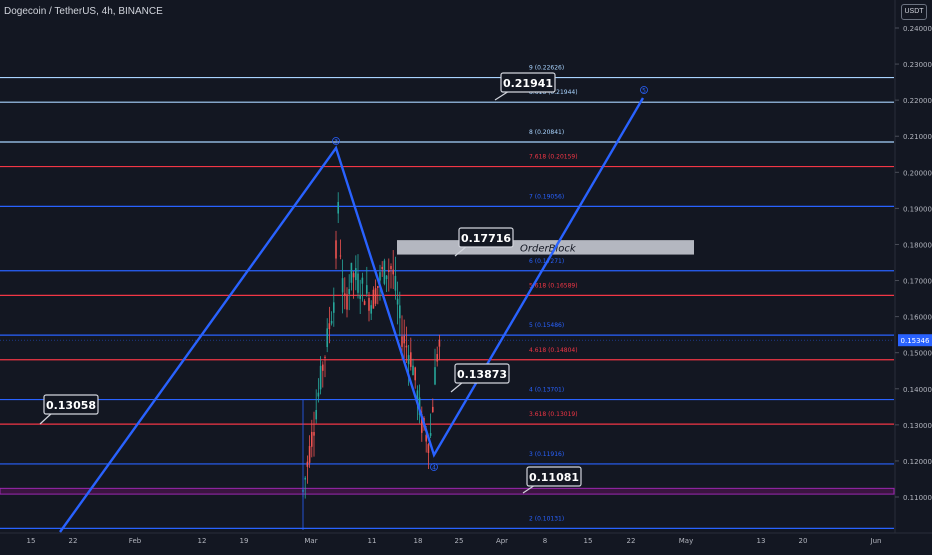  What do you see at coordinates (917, 462) in the screenshot?
I see `y-tick-label: 0.12000` at bounding box center [917, 462].